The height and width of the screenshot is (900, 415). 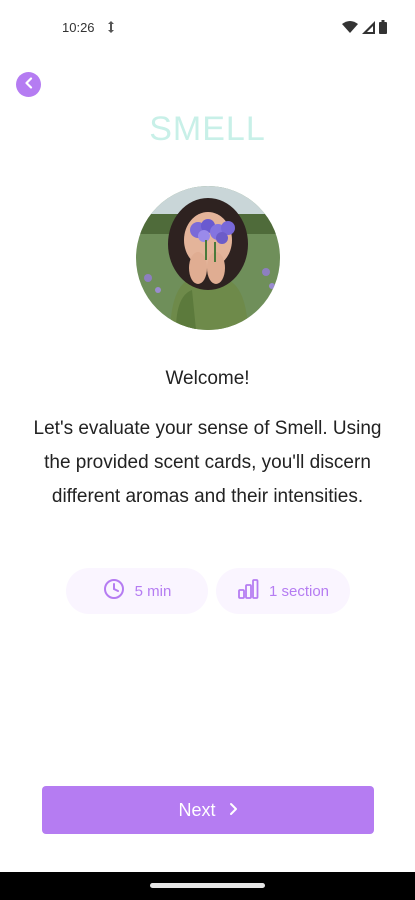 What do you see at coordinates (208, 258) in the screenshot?
I see `hero-image` at bounding box center [208, 258].